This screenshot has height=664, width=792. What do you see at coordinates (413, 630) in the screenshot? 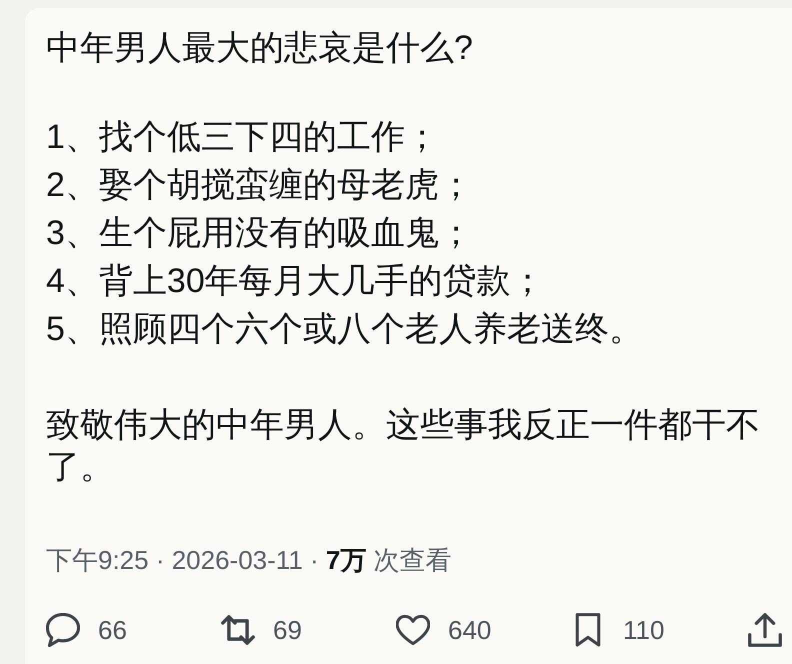
I see `heart-icon` at bounding box center [413, 630].